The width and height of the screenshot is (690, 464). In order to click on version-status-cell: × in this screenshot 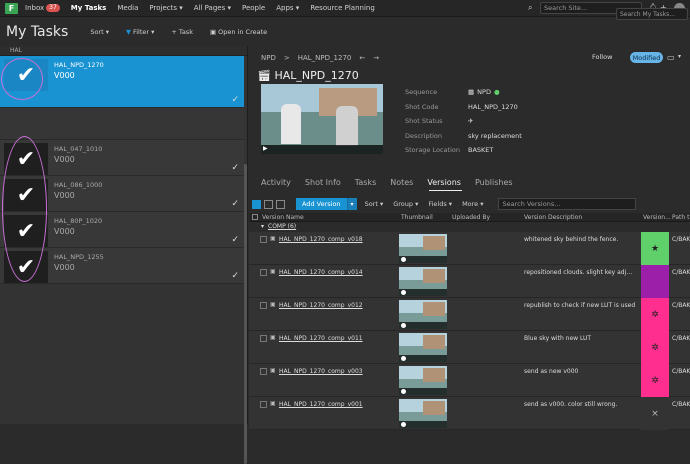, I will do `click(655, 413)`.